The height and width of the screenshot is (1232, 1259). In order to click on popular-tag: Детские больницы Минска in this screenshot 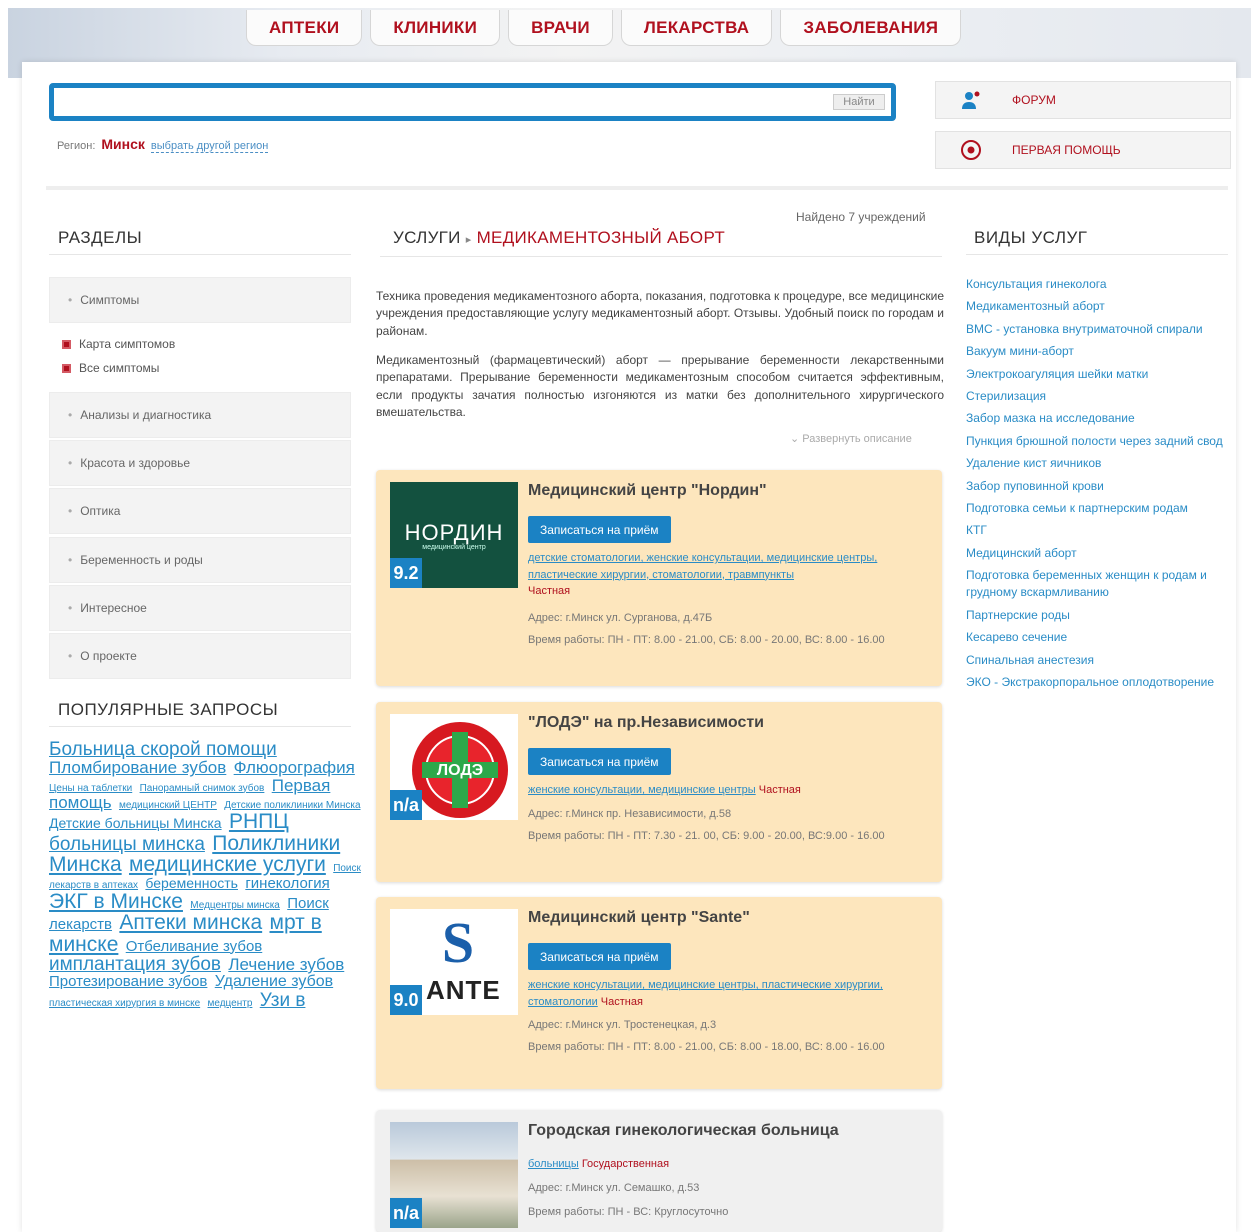, I will do `click(135, 823)`.